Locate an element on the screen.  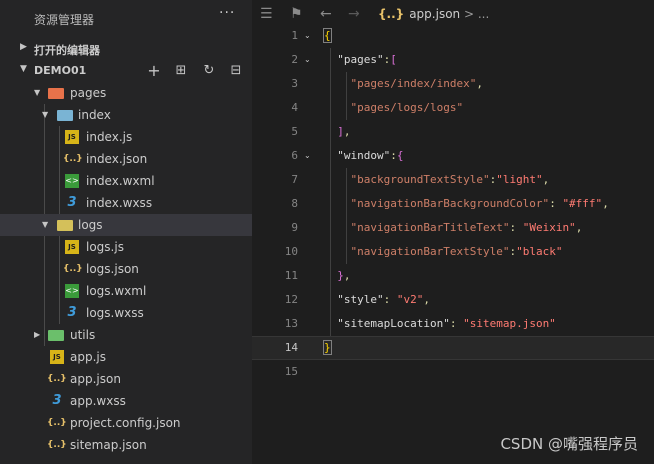
code-line-current: 14 } is located at coordinates (453, 348).